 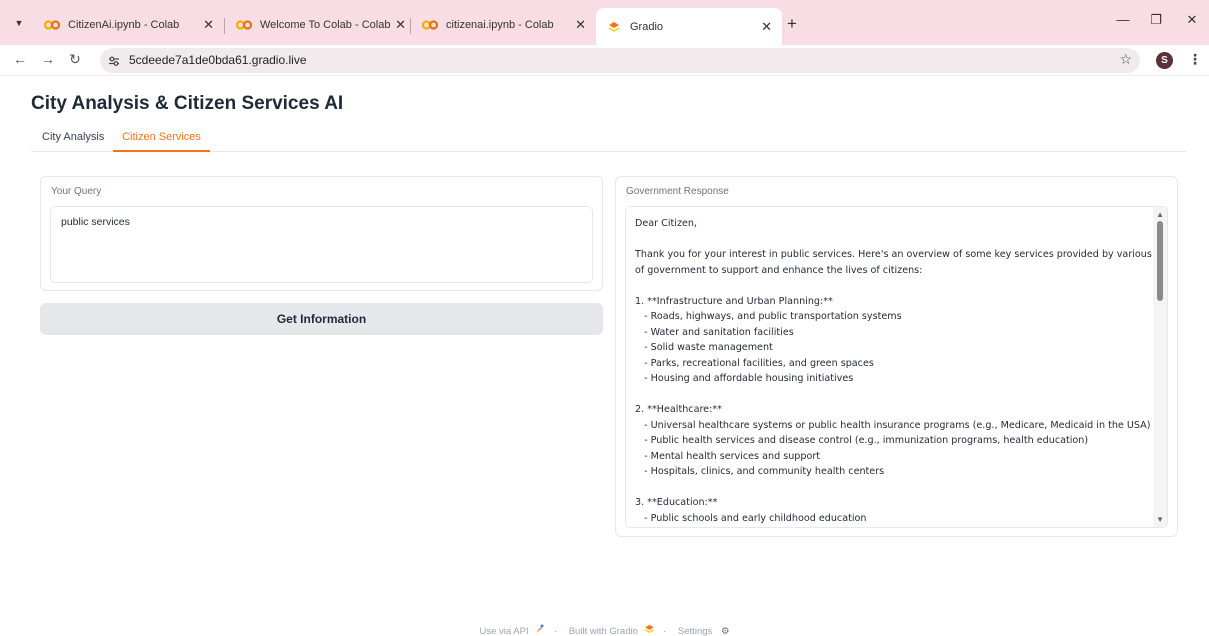 What do you see at coordinates (792, 24) in the screenshot?
I see `new-tab-icon: +` at bounding box center [792, 24].